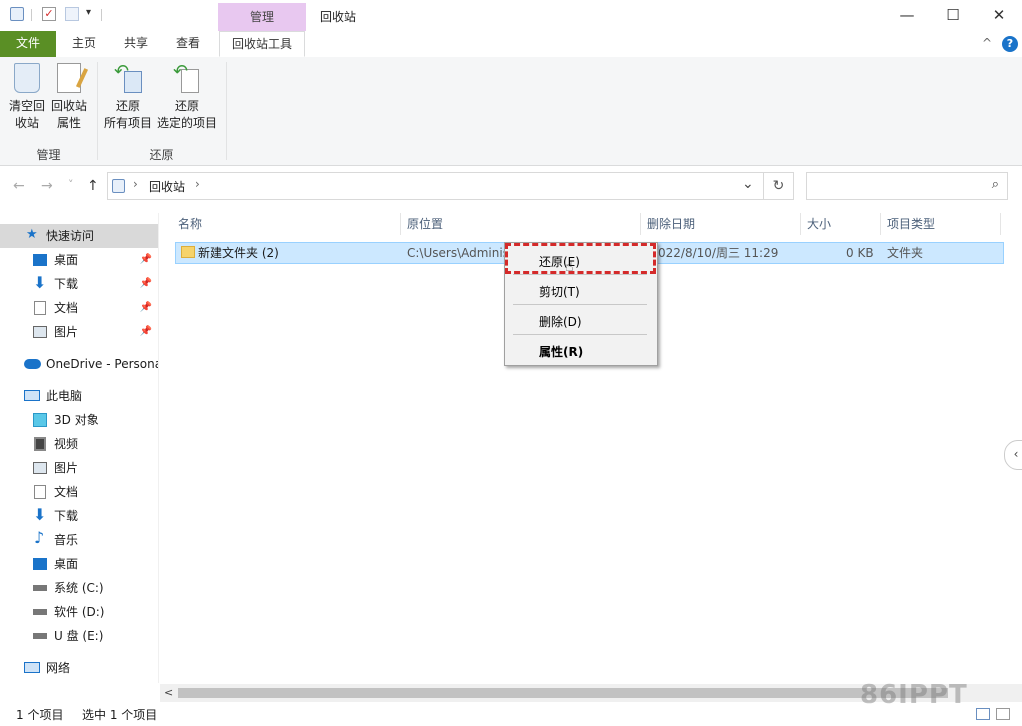 This screenshot has height=726, width=1022. Describe the element at coordinates (907, 15) in the screenshot. I see `minimize-button: —` at that location.